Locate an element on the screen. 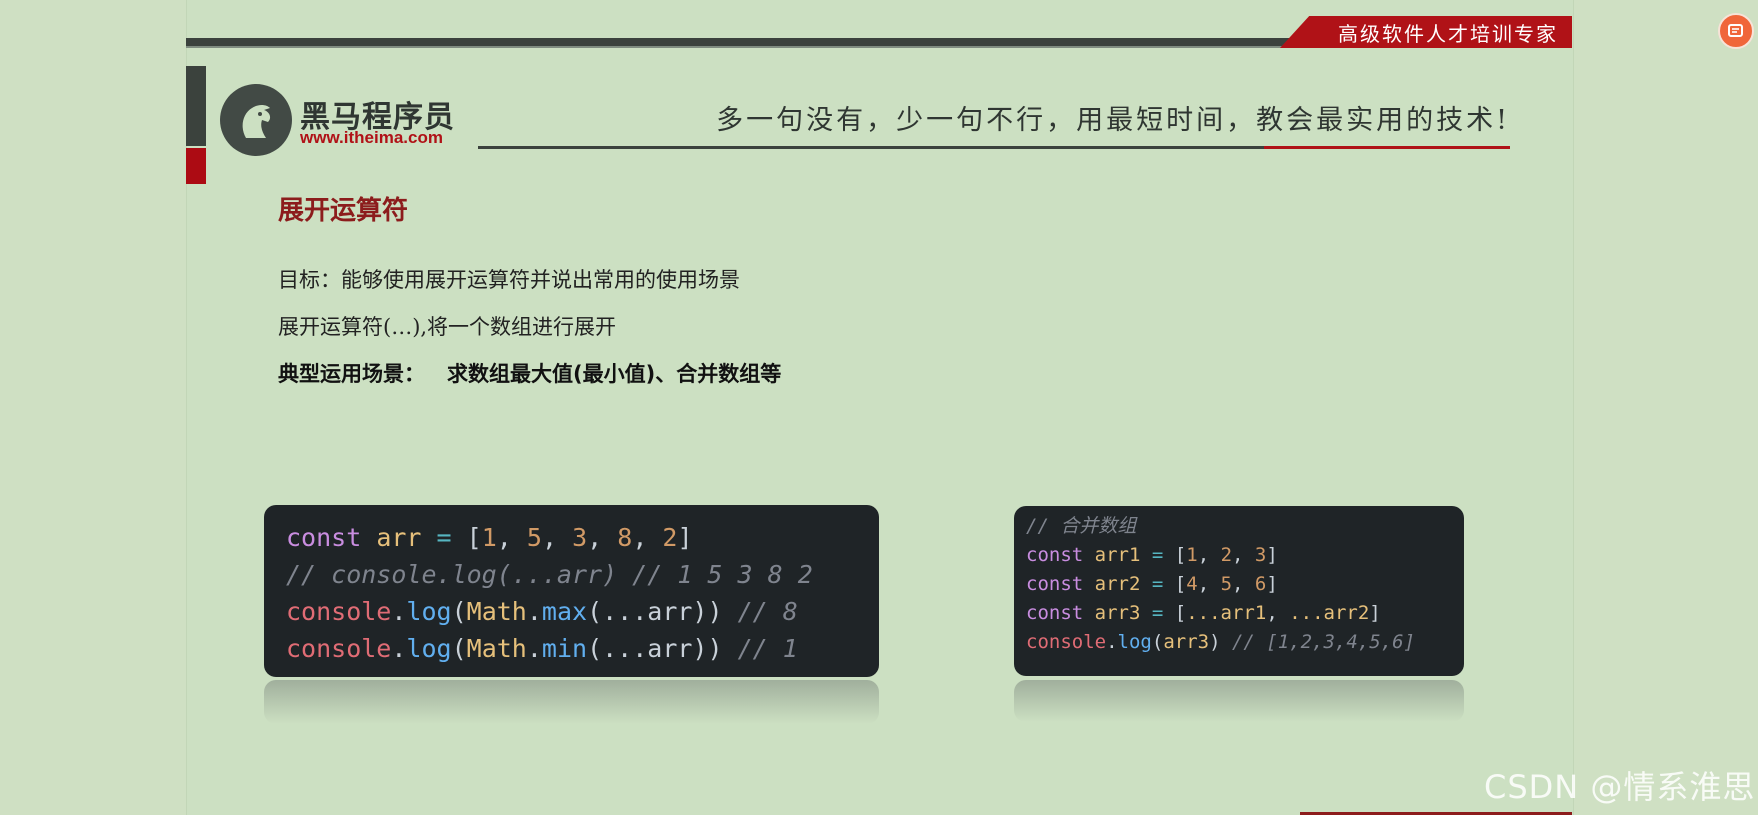 Image resolution: width=1758 pixels, height=815 pixels. slogan-underline-red is located at coordinates (1387, 147).